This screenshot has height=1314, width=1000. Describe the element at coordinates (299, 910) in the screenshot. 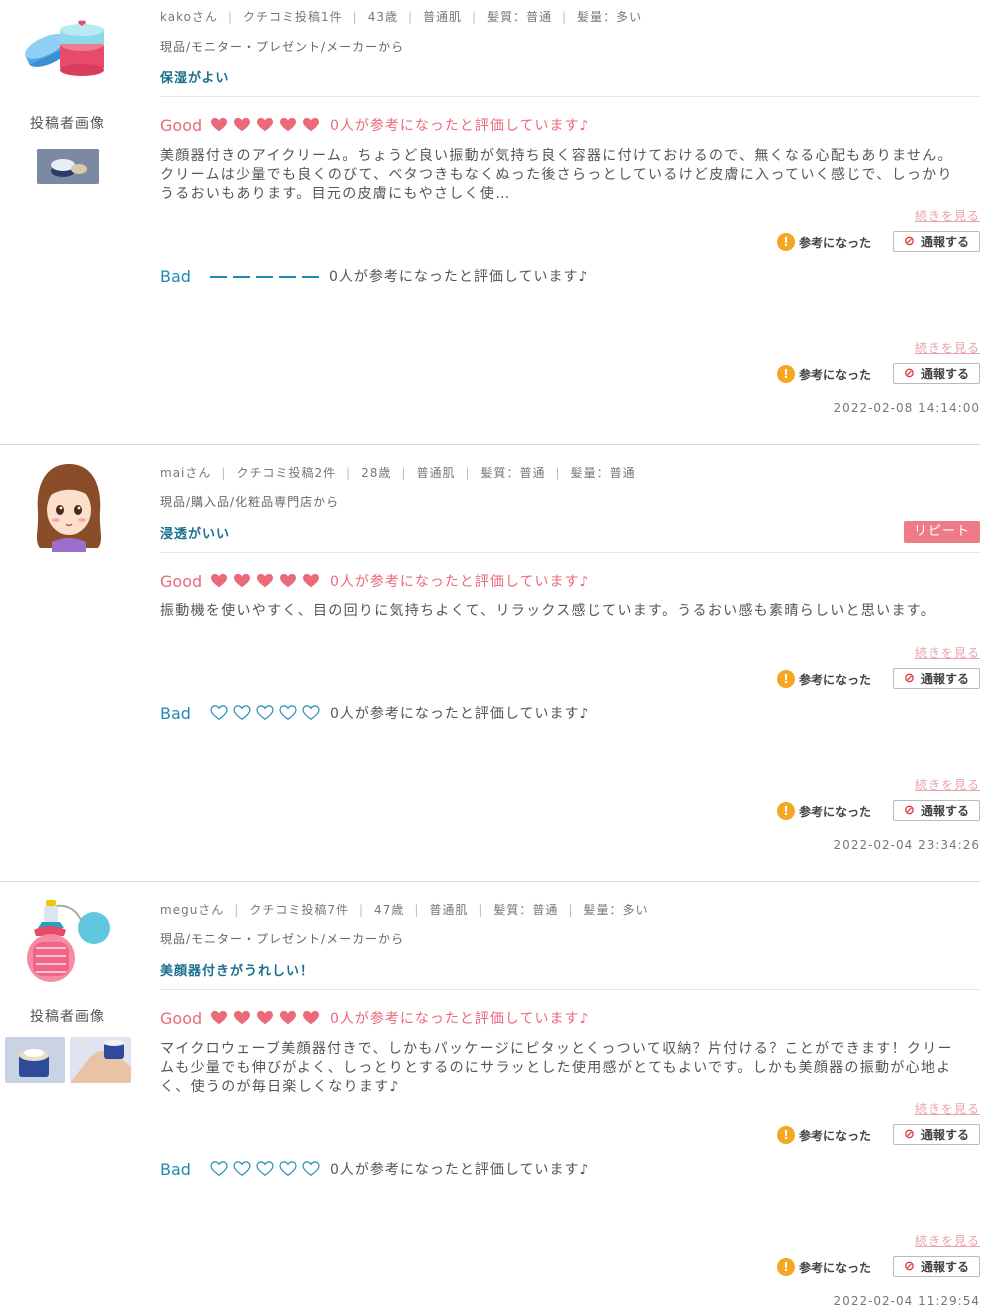

I see `post-count: クチコミ投稿7件` at that location.